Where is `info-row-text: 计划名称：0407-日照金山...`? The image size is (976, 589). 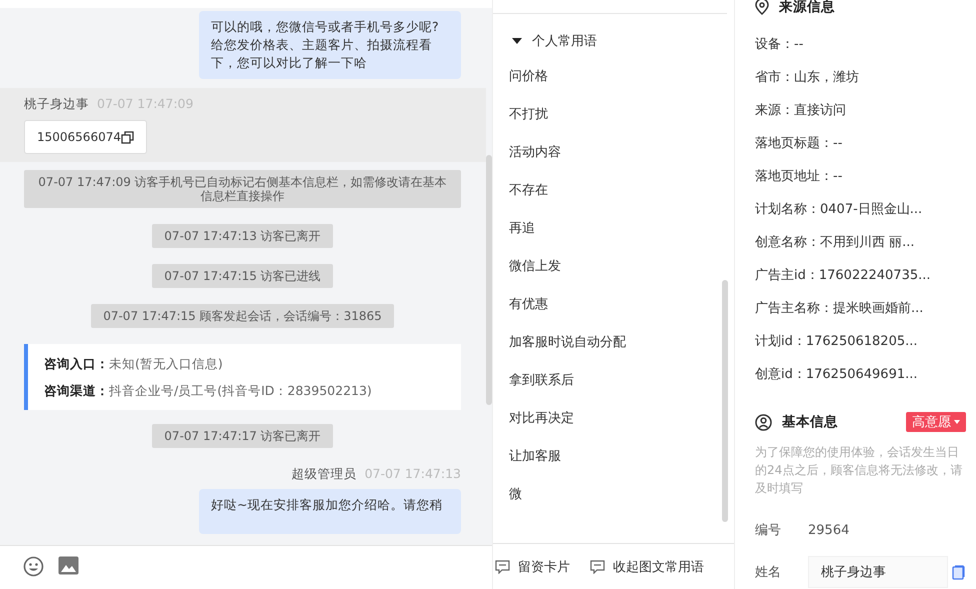 info-row-text: 计划名称：0407-日照金山... is located at coordinates (839, 210).